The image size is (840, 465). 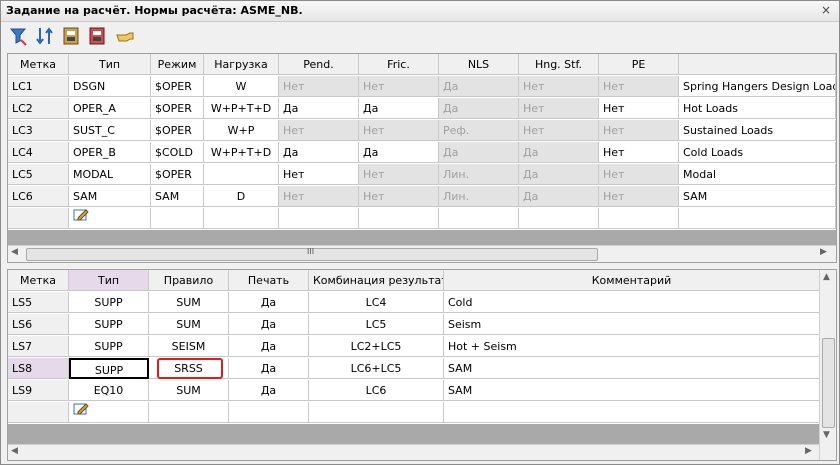 I want to click on close-icon: ×, so click(x=826, y=10).